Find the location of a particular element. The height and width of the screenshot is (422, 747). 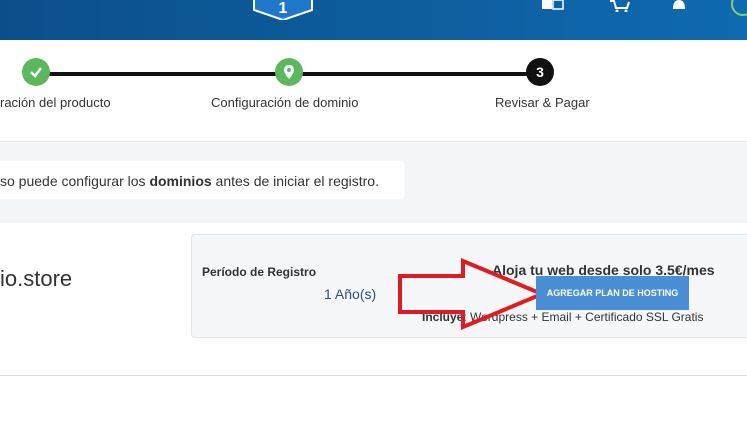

step-2-label: Configuración de dominio is located at coordinates (285, 102).